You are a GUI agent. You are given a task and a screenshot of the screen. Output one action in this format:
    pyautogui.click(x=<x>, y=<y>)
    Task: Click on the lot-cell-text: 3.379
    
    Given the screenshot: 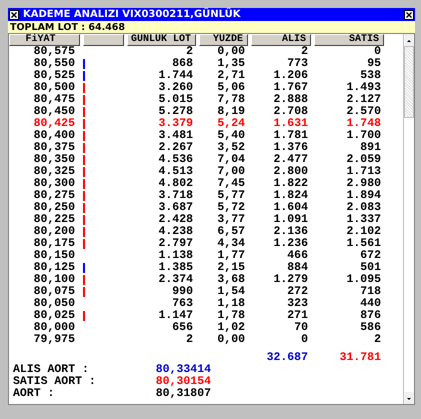 What is the action you would take?
    pyautogui.click(x=175, y=124)
    